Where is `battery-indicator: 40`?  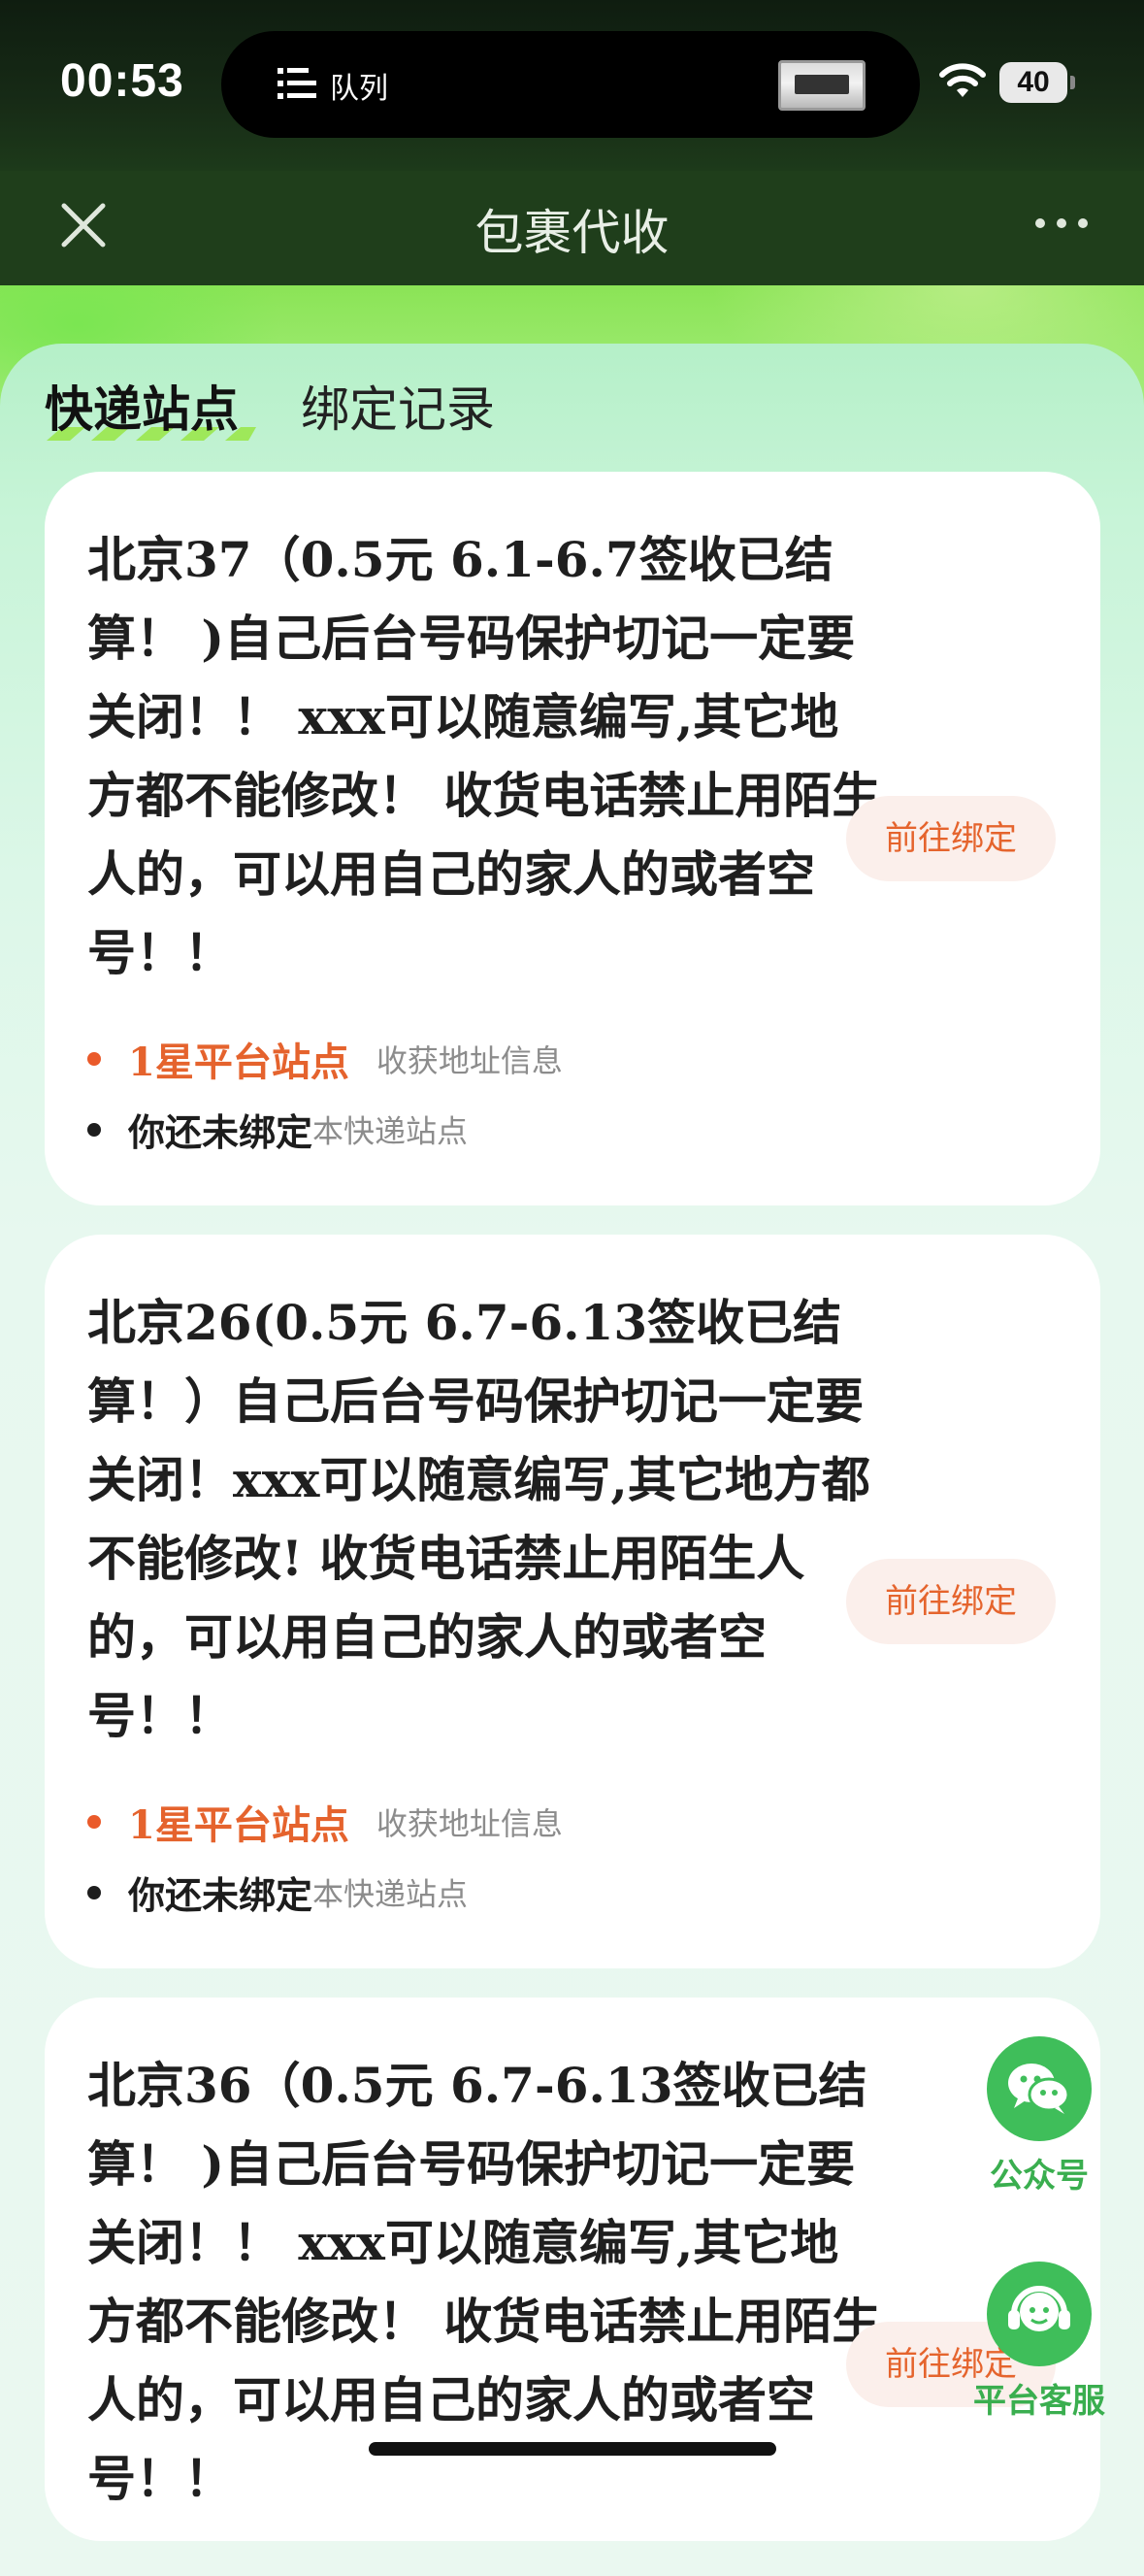 battery-indicator: 40 is located at coordinates (1037, 82).